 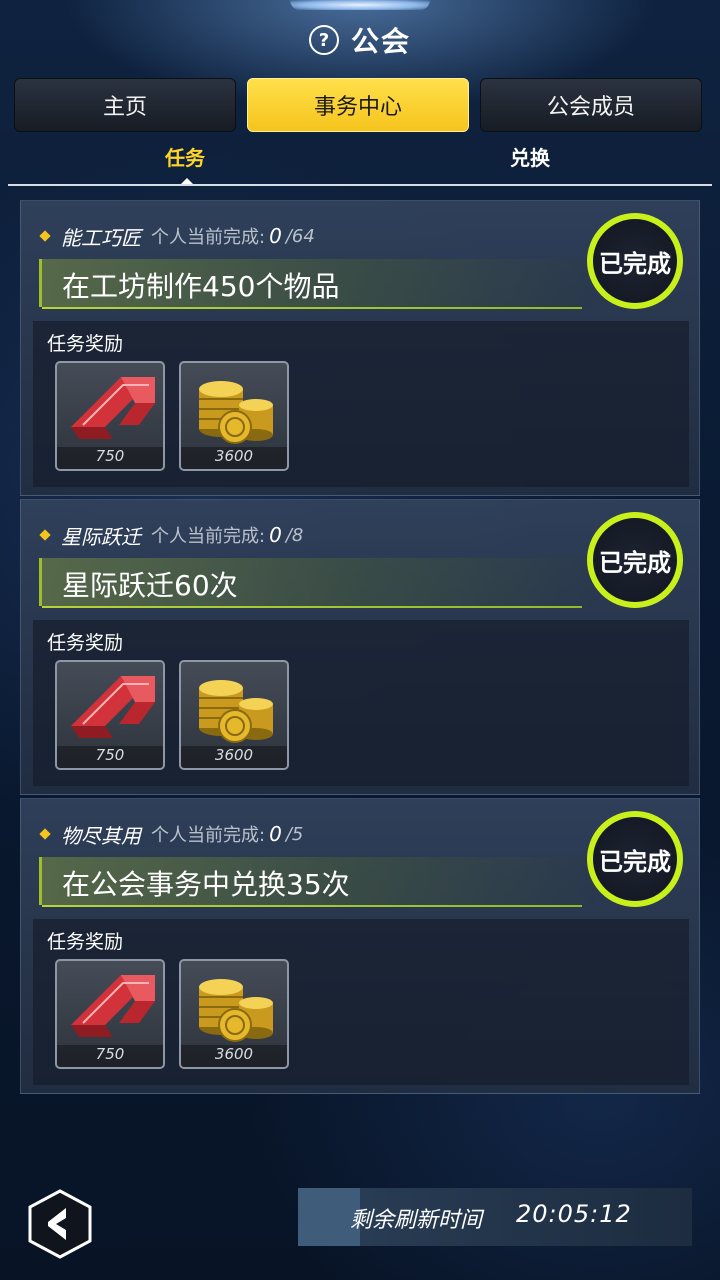 I want to click on sub-tabs: 任务 兑换, so click(x=360, y=164).